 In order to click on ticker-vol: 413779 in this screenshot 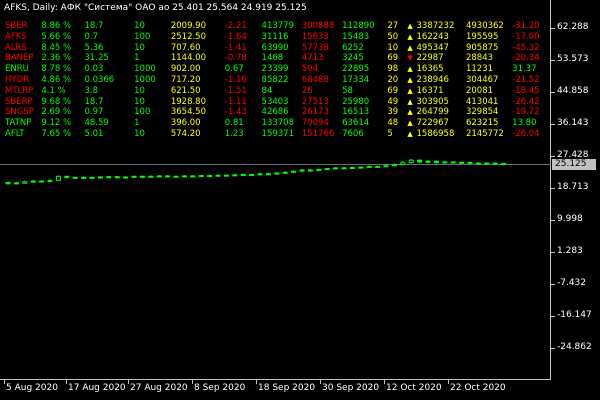, I will do `click(277, 26)`.